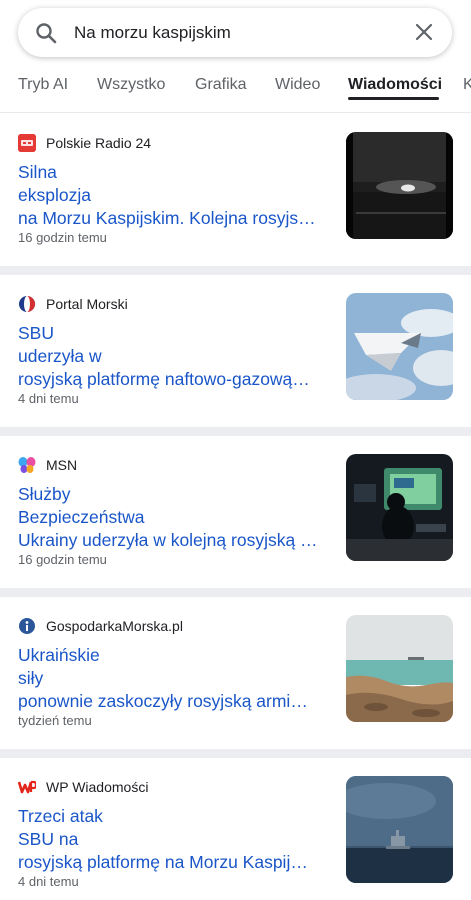  I want to click on news-source: GospodarkaMorska.pl, so click(100, 626).